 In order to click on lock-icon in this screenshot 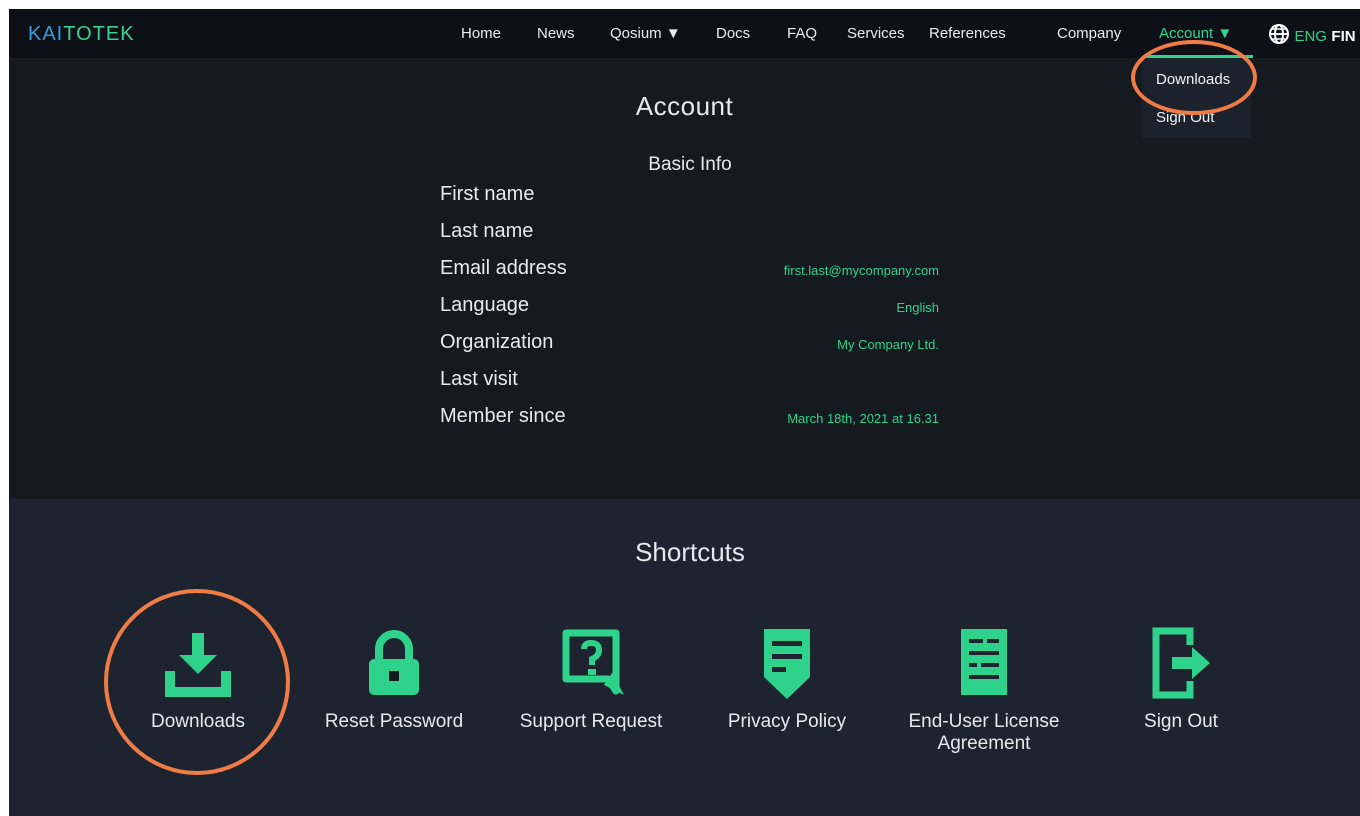, I will do `click(394, 662)`.